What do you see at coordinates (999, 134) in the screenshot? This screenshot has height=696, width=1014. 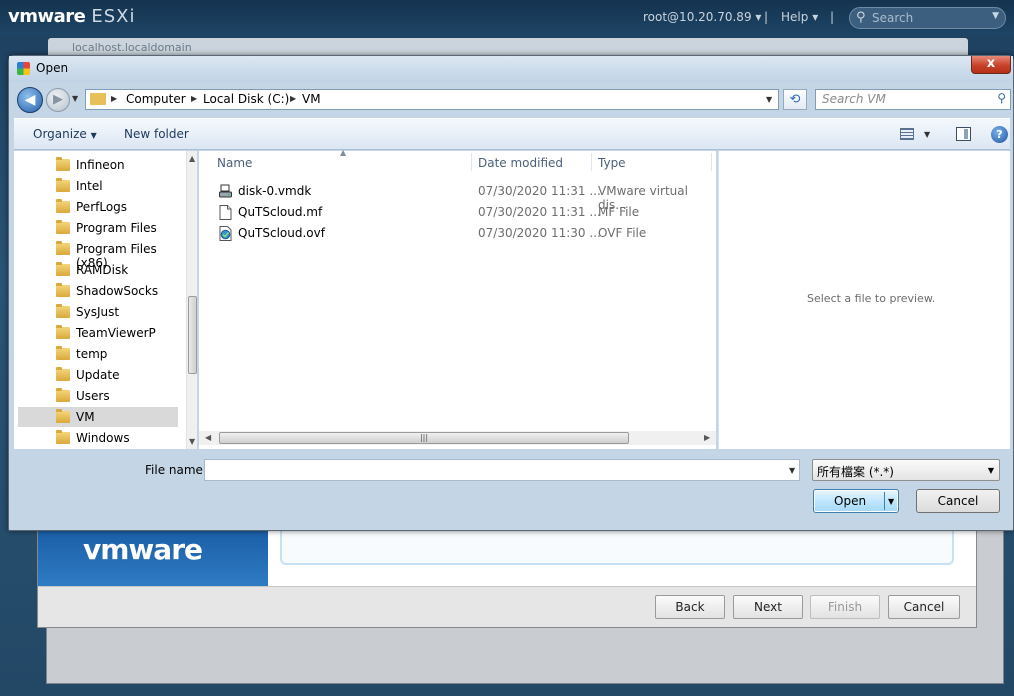 I see `help-icon: ?` at bounding box center [999, 134].